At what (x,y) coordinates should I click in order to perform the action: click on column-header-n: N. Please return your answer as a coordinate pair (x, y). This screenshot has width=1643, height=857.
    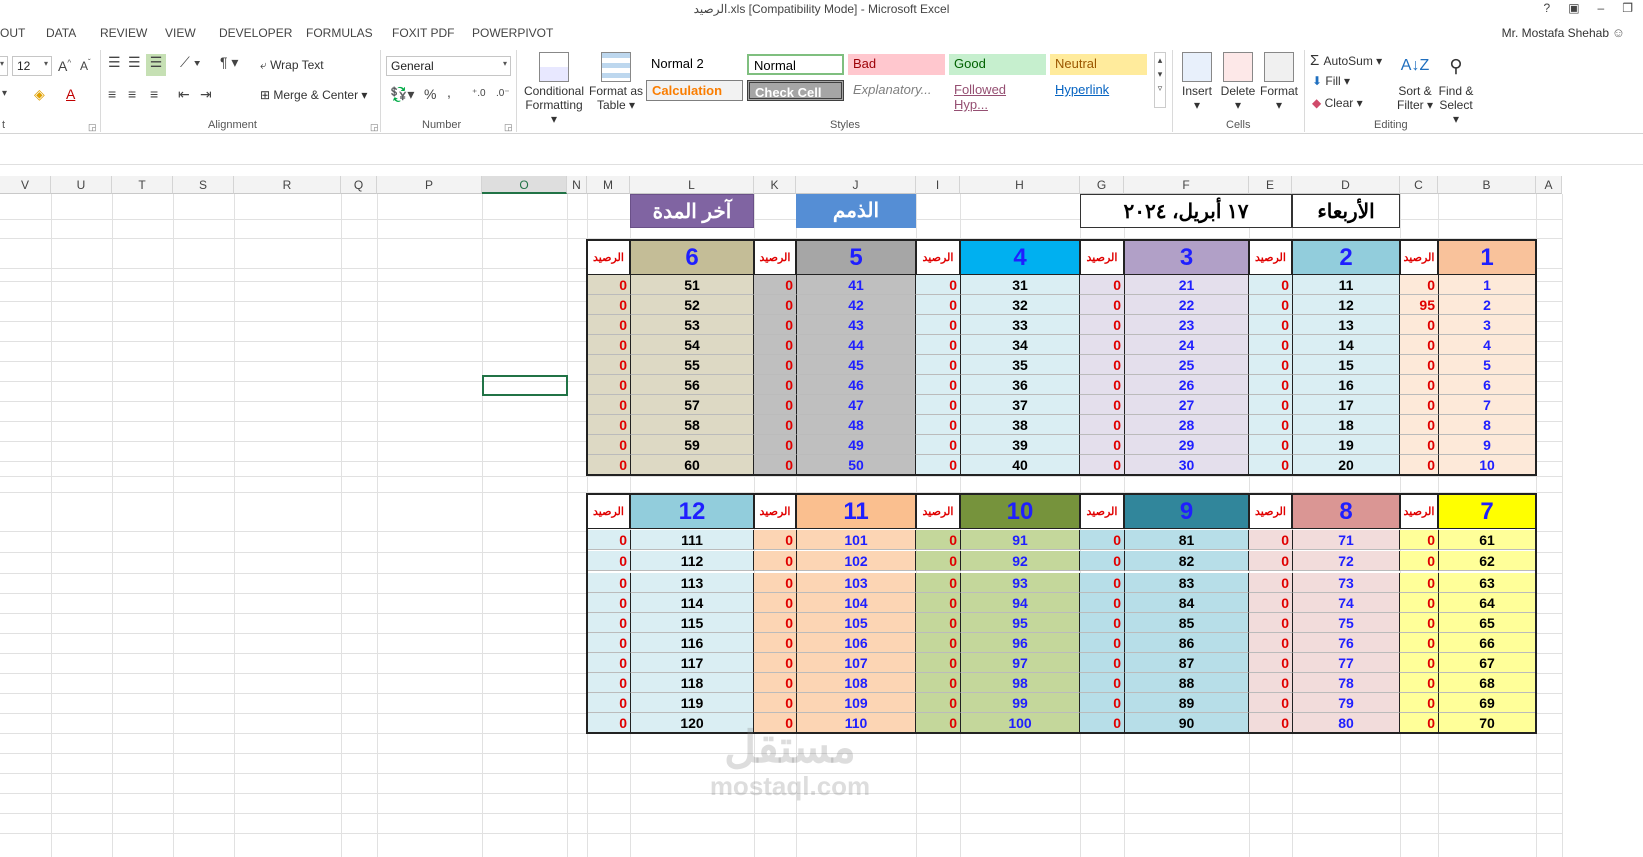
    Looking at the image, I should click on (577, 185).